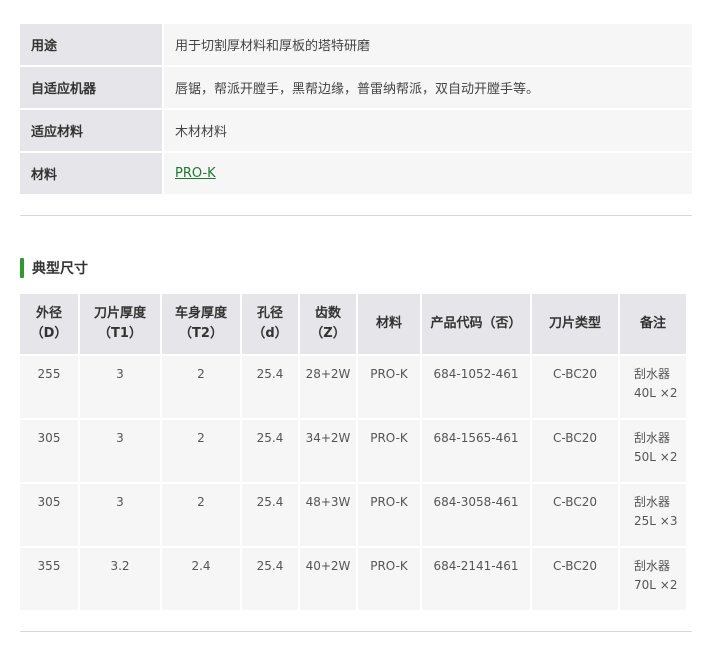 The image size is (713, 649). I want to click on spec-value-purpose: 用于切割厚材料和厚板的塔特研磨, so click(428, 44).